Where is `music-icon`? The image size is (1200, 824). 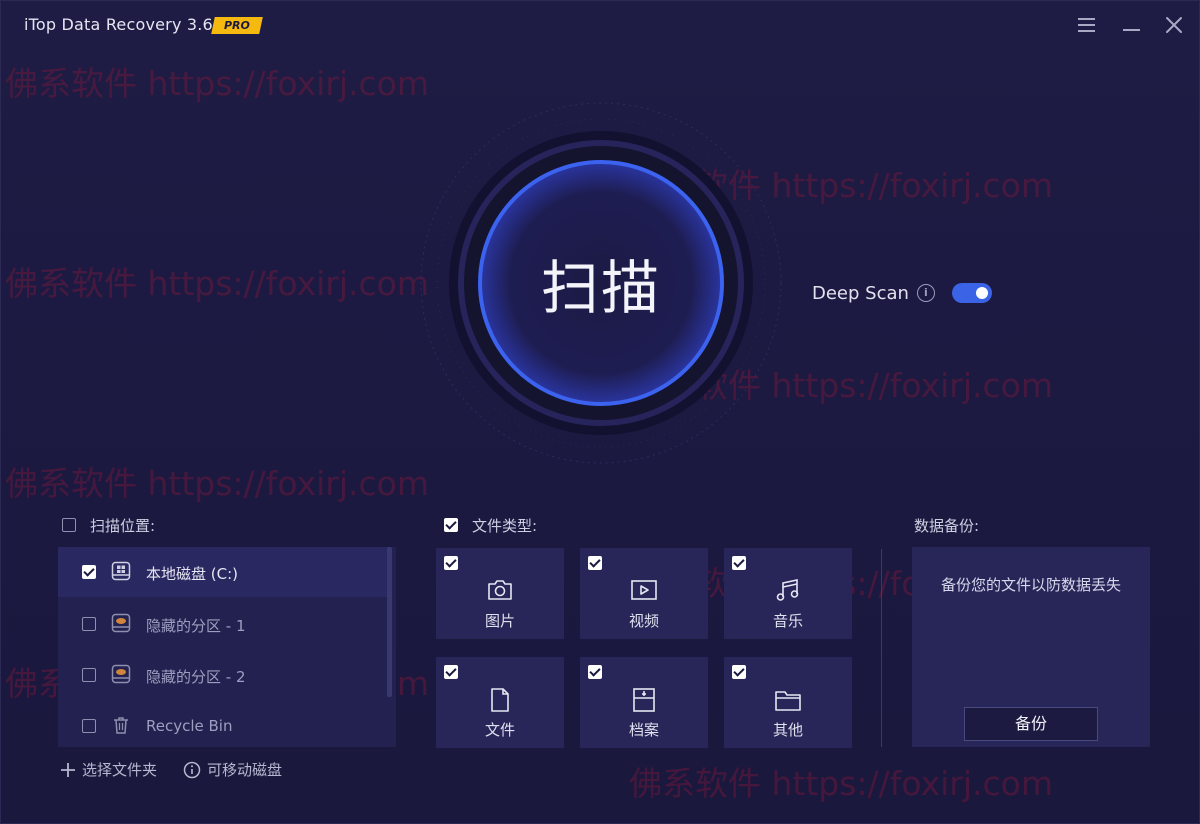 music-icon is located at coordinates (787, 590).